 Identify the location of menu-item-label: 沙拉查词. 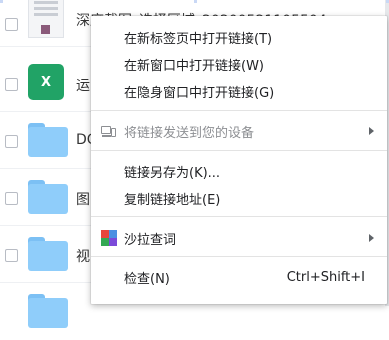
(150, 240).